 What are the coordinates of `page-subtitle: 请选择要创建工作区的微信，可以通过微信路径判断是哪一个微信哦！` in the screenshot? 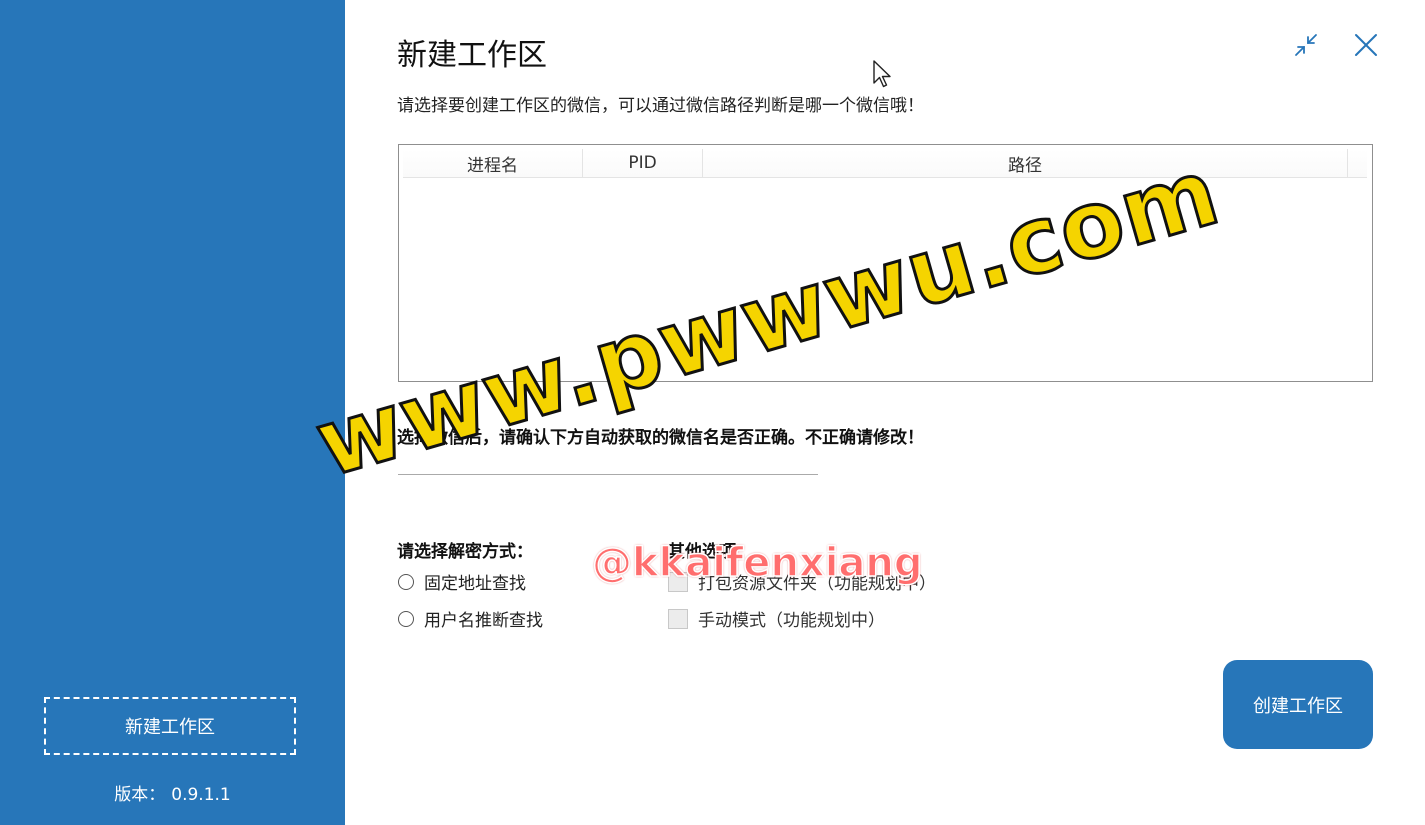 It's located at (660, 106).